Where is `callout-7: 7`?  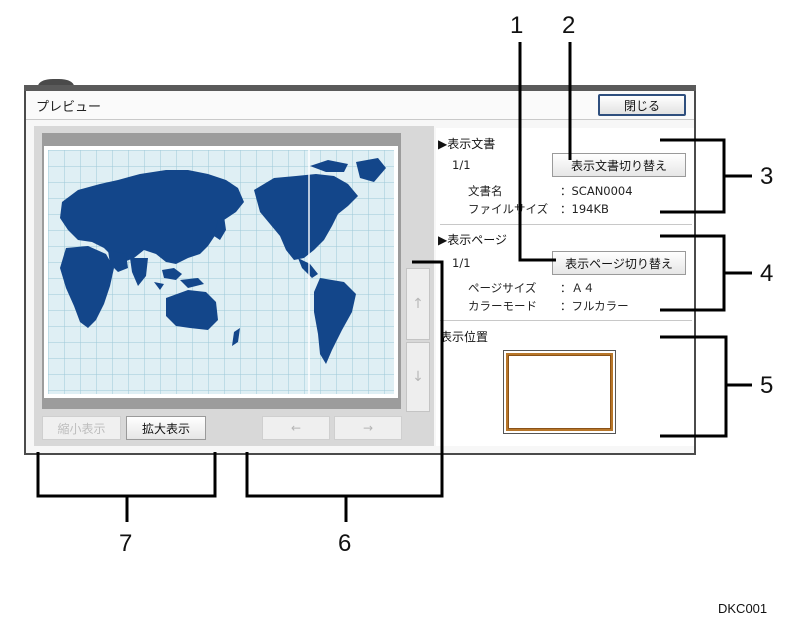
callout-7: 7 is located at coordinates (126, 543).